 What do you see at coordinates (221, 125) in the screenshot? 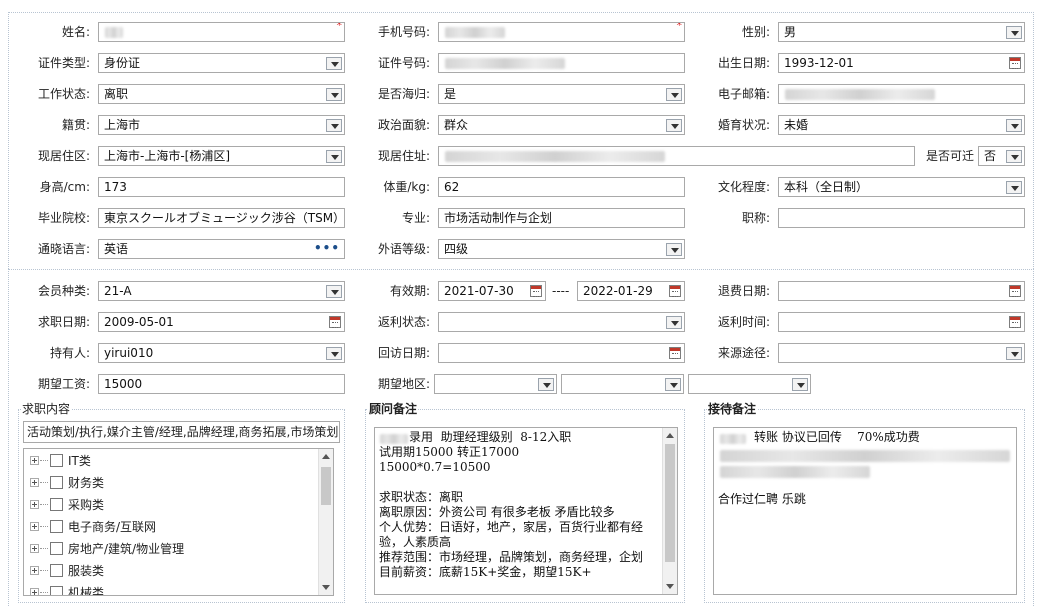
I see `native-place-select: 上海市` at bounding box center [221, 125].